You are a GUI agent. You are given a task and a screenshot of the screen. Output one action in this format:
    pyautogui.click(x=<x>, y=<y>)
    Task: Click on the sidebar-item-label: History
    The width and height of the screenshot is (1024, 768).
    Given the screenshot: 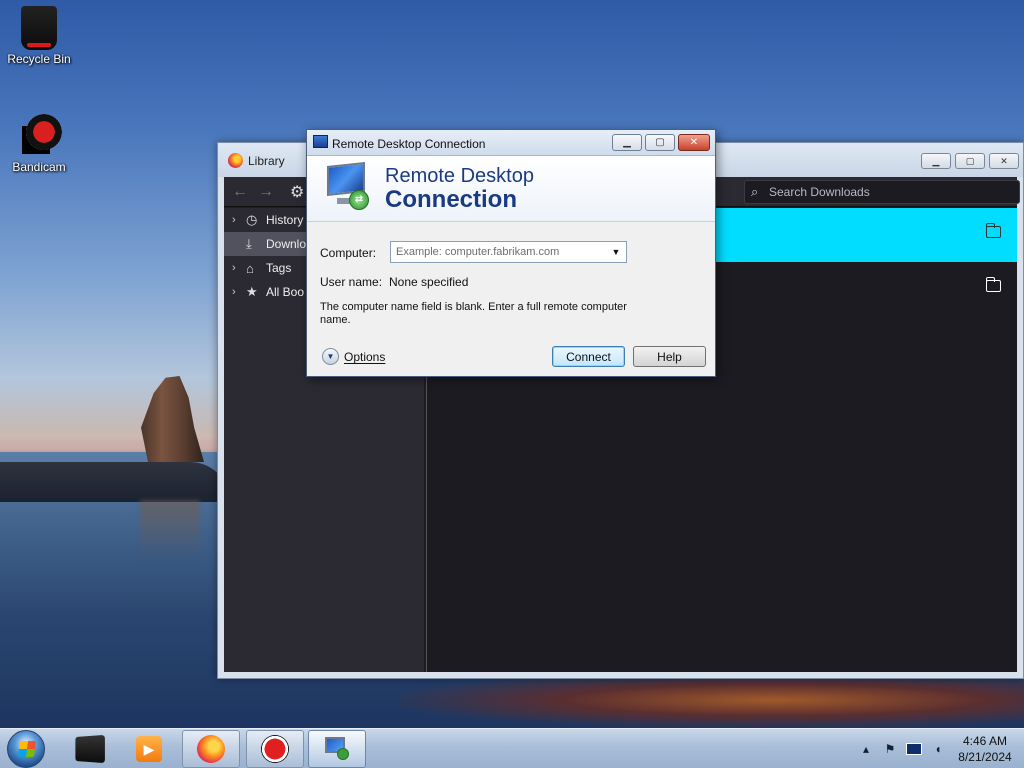 What is the action you would take?
    pyautogui.click(x=285, y=220)
    